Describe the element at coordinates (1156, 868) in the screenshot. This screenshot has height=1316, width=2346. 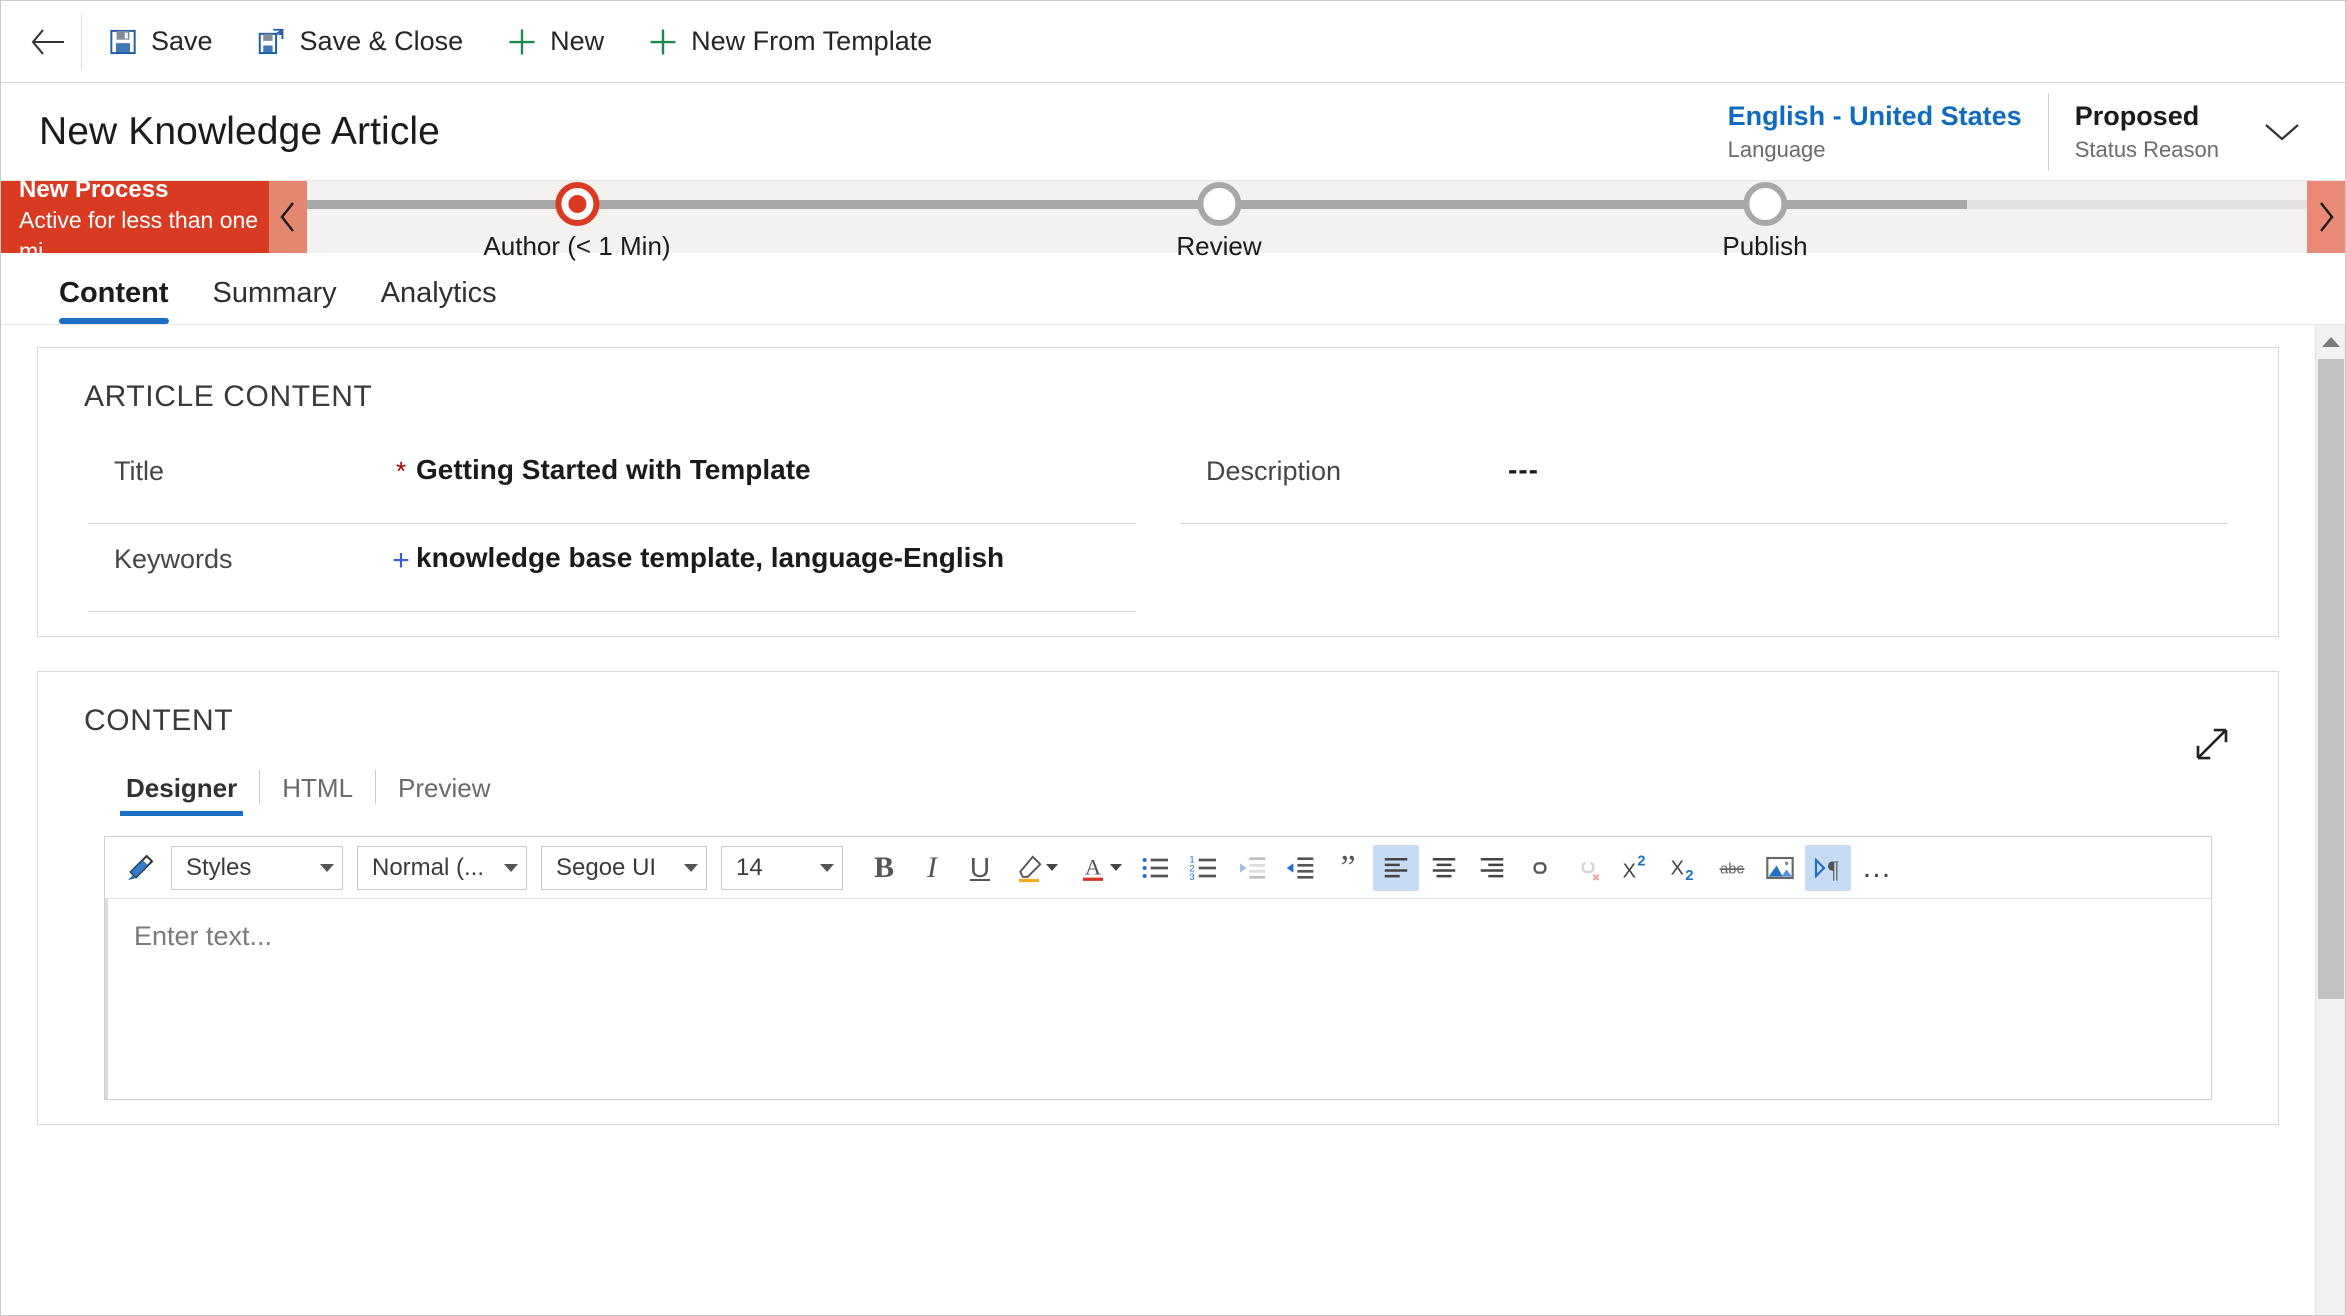
I see `bulleted-list-button` at that location.